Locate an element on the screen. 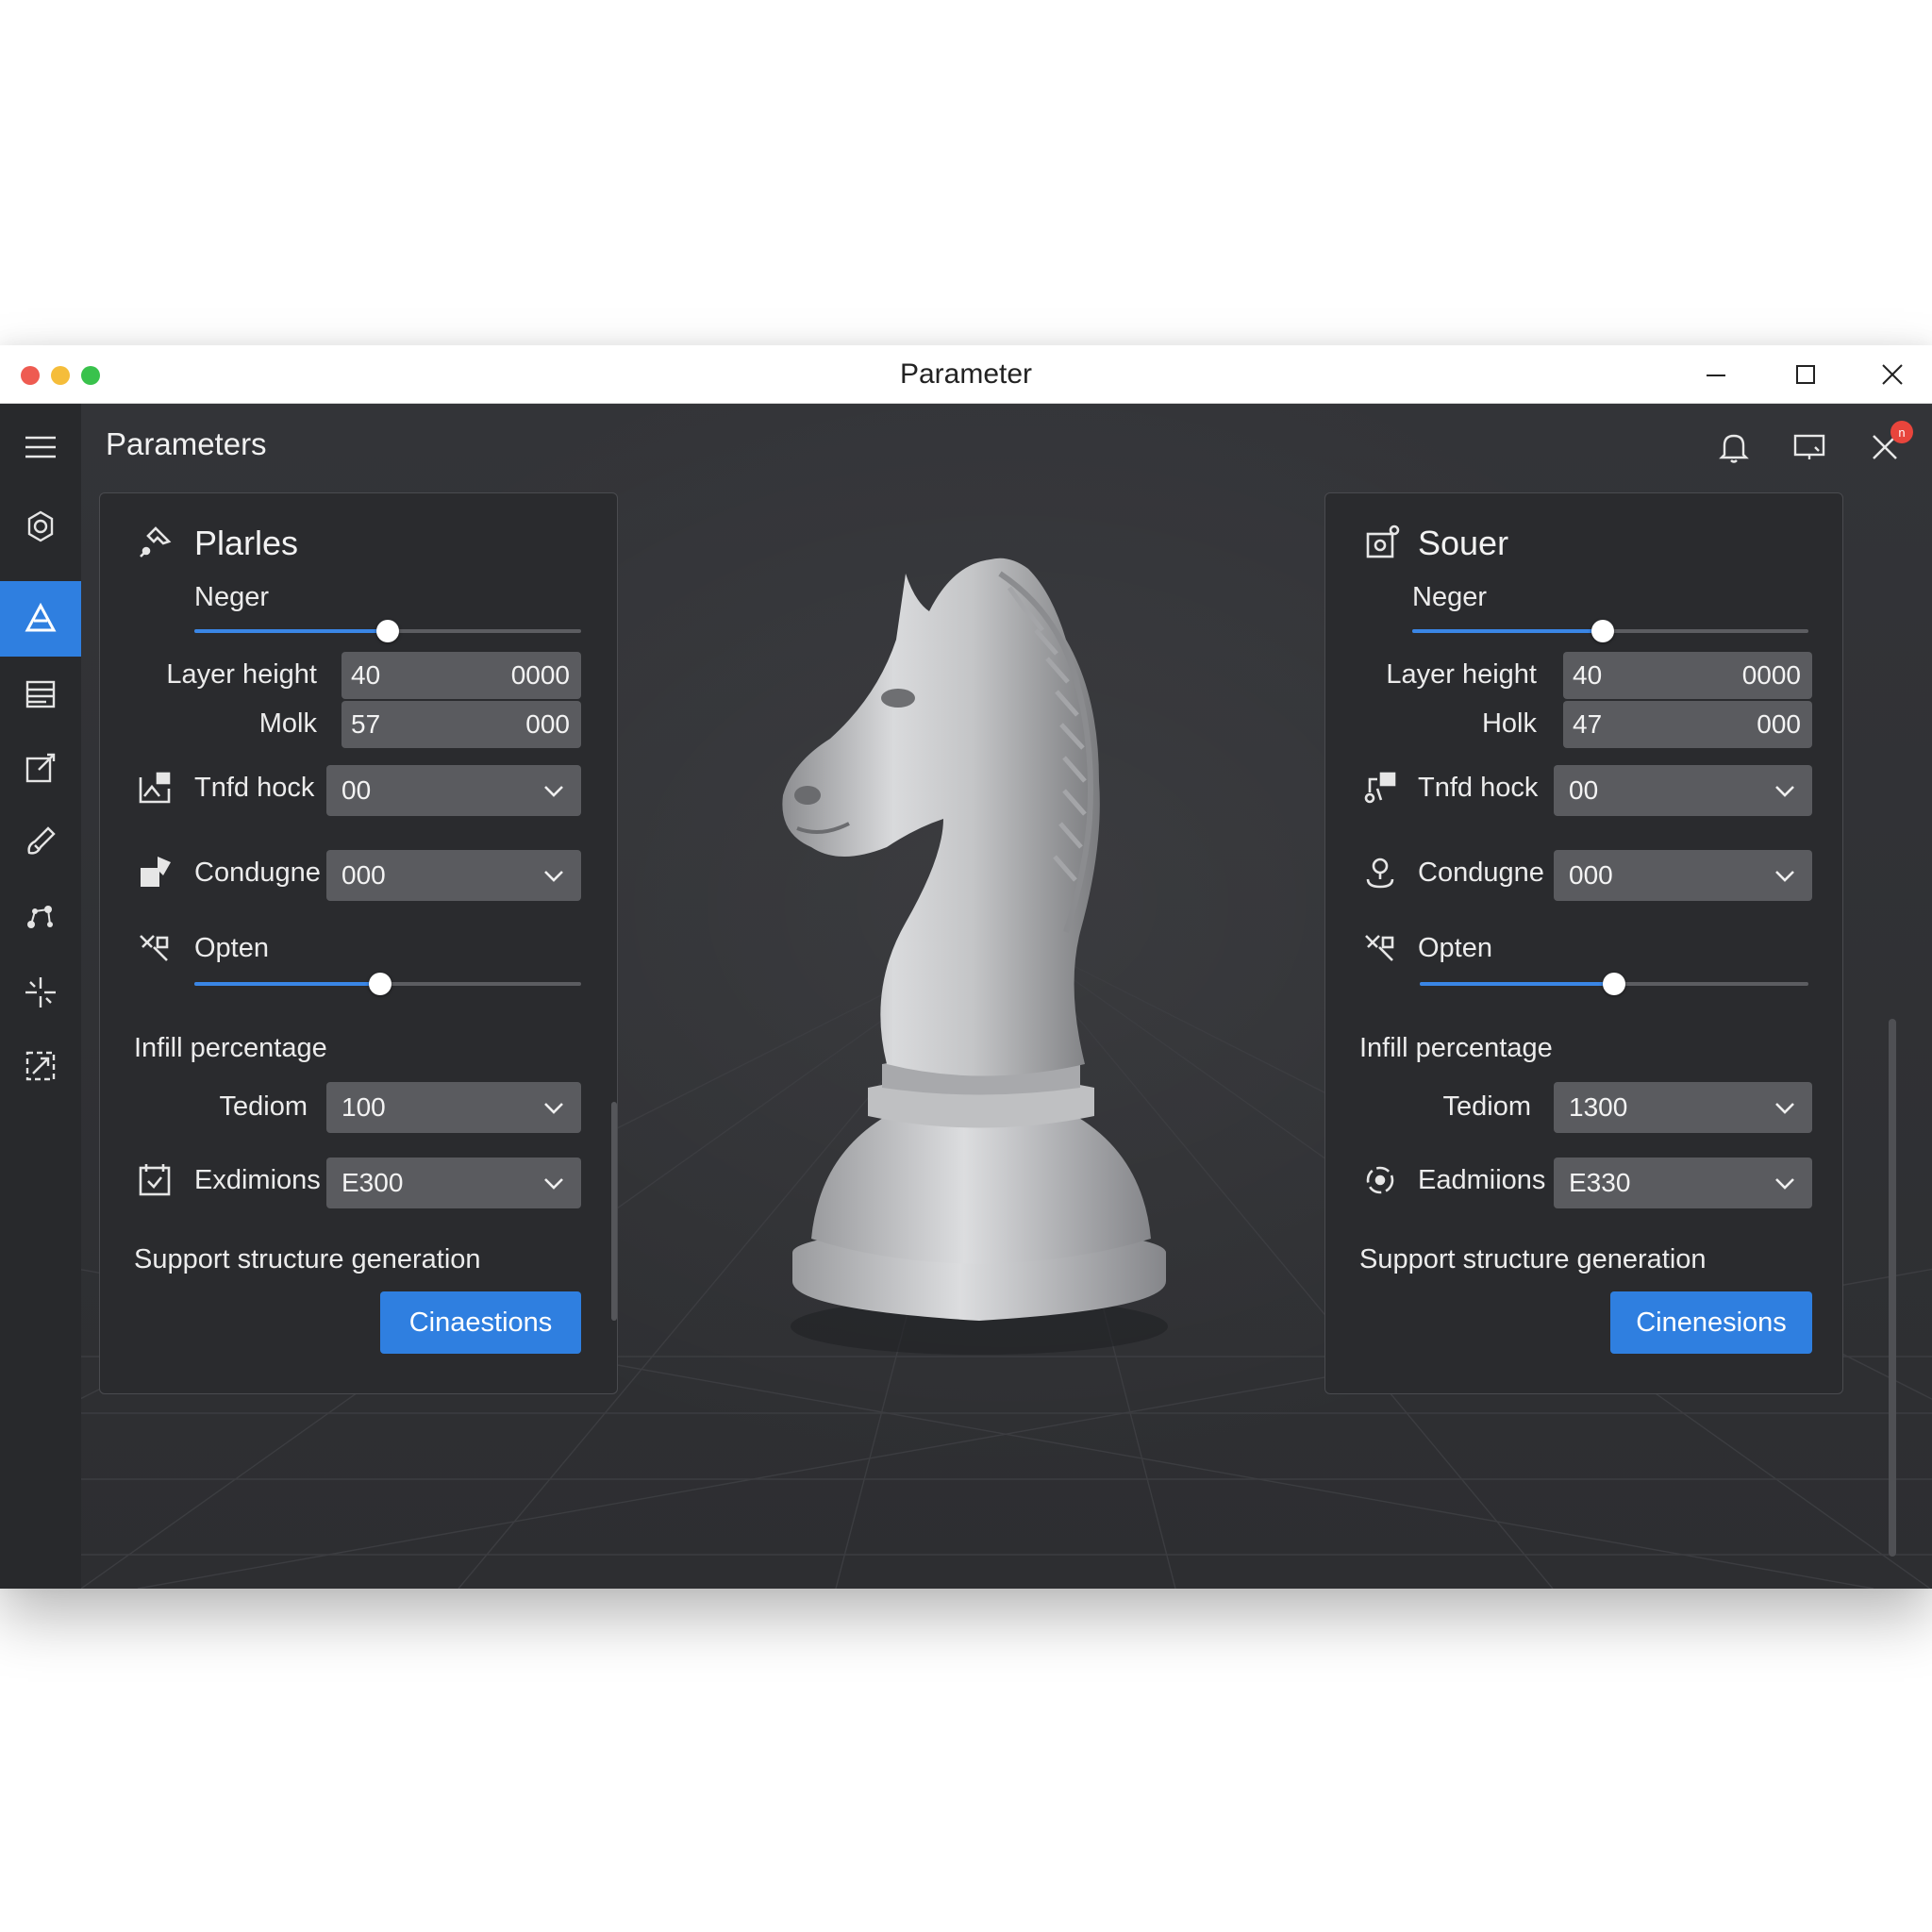  panel-scrollbar-left is located at coordinates (614, 1211).